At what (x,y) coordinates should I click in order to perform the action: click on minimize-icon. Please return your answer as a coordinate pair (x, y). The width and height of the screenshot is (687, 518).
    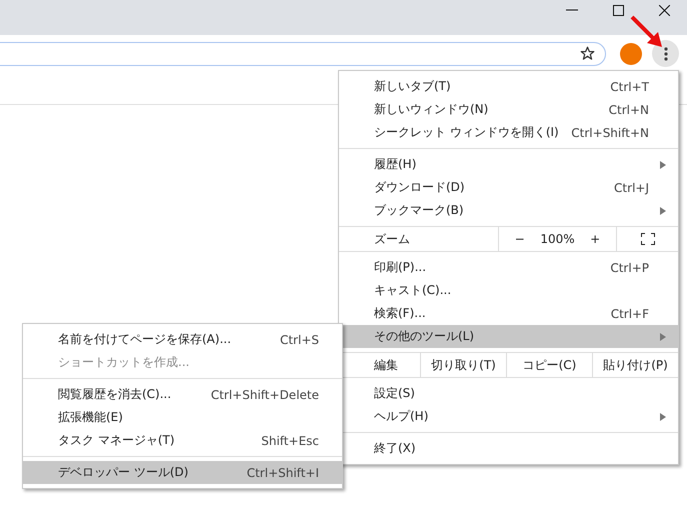
    Looking at the image, I should click on (572, 10).